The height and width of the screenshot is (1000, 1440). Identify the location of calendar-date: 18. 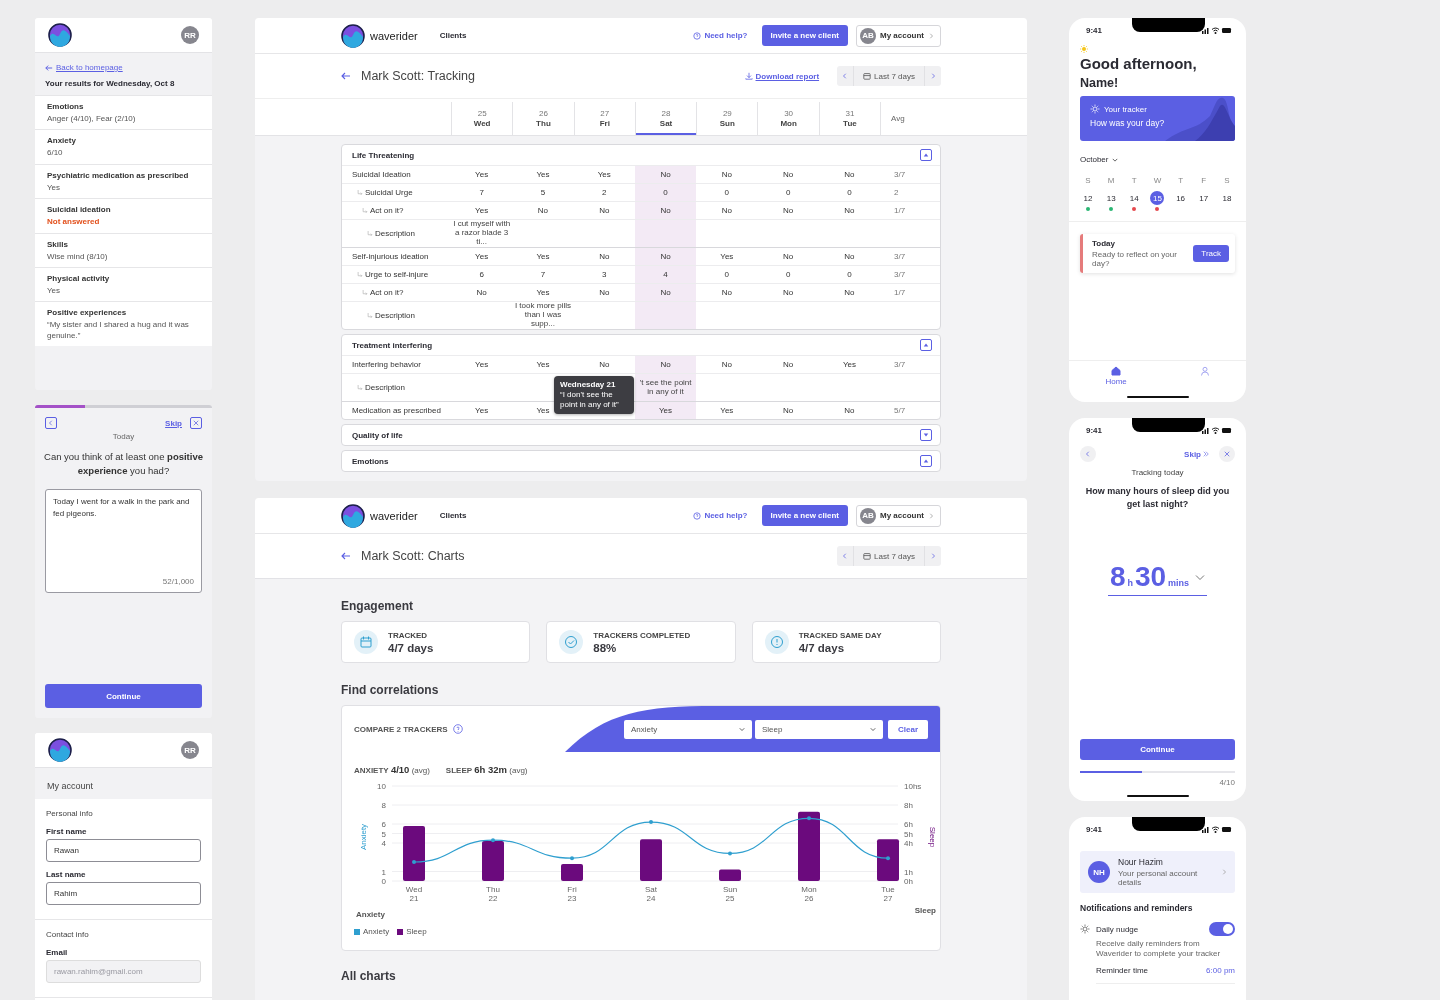
(1226, 198).